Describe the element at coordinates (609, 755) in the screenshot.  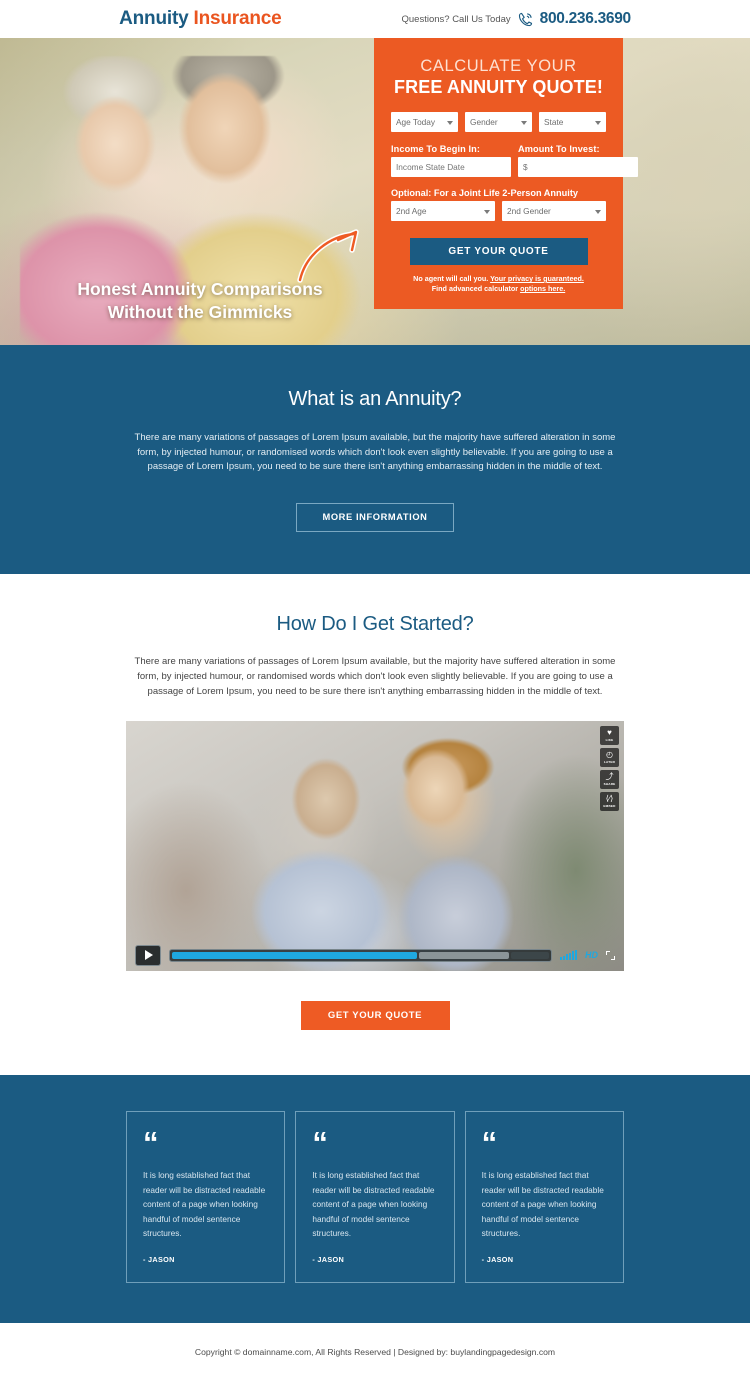
I see `clock-icon: ◴` at that location.